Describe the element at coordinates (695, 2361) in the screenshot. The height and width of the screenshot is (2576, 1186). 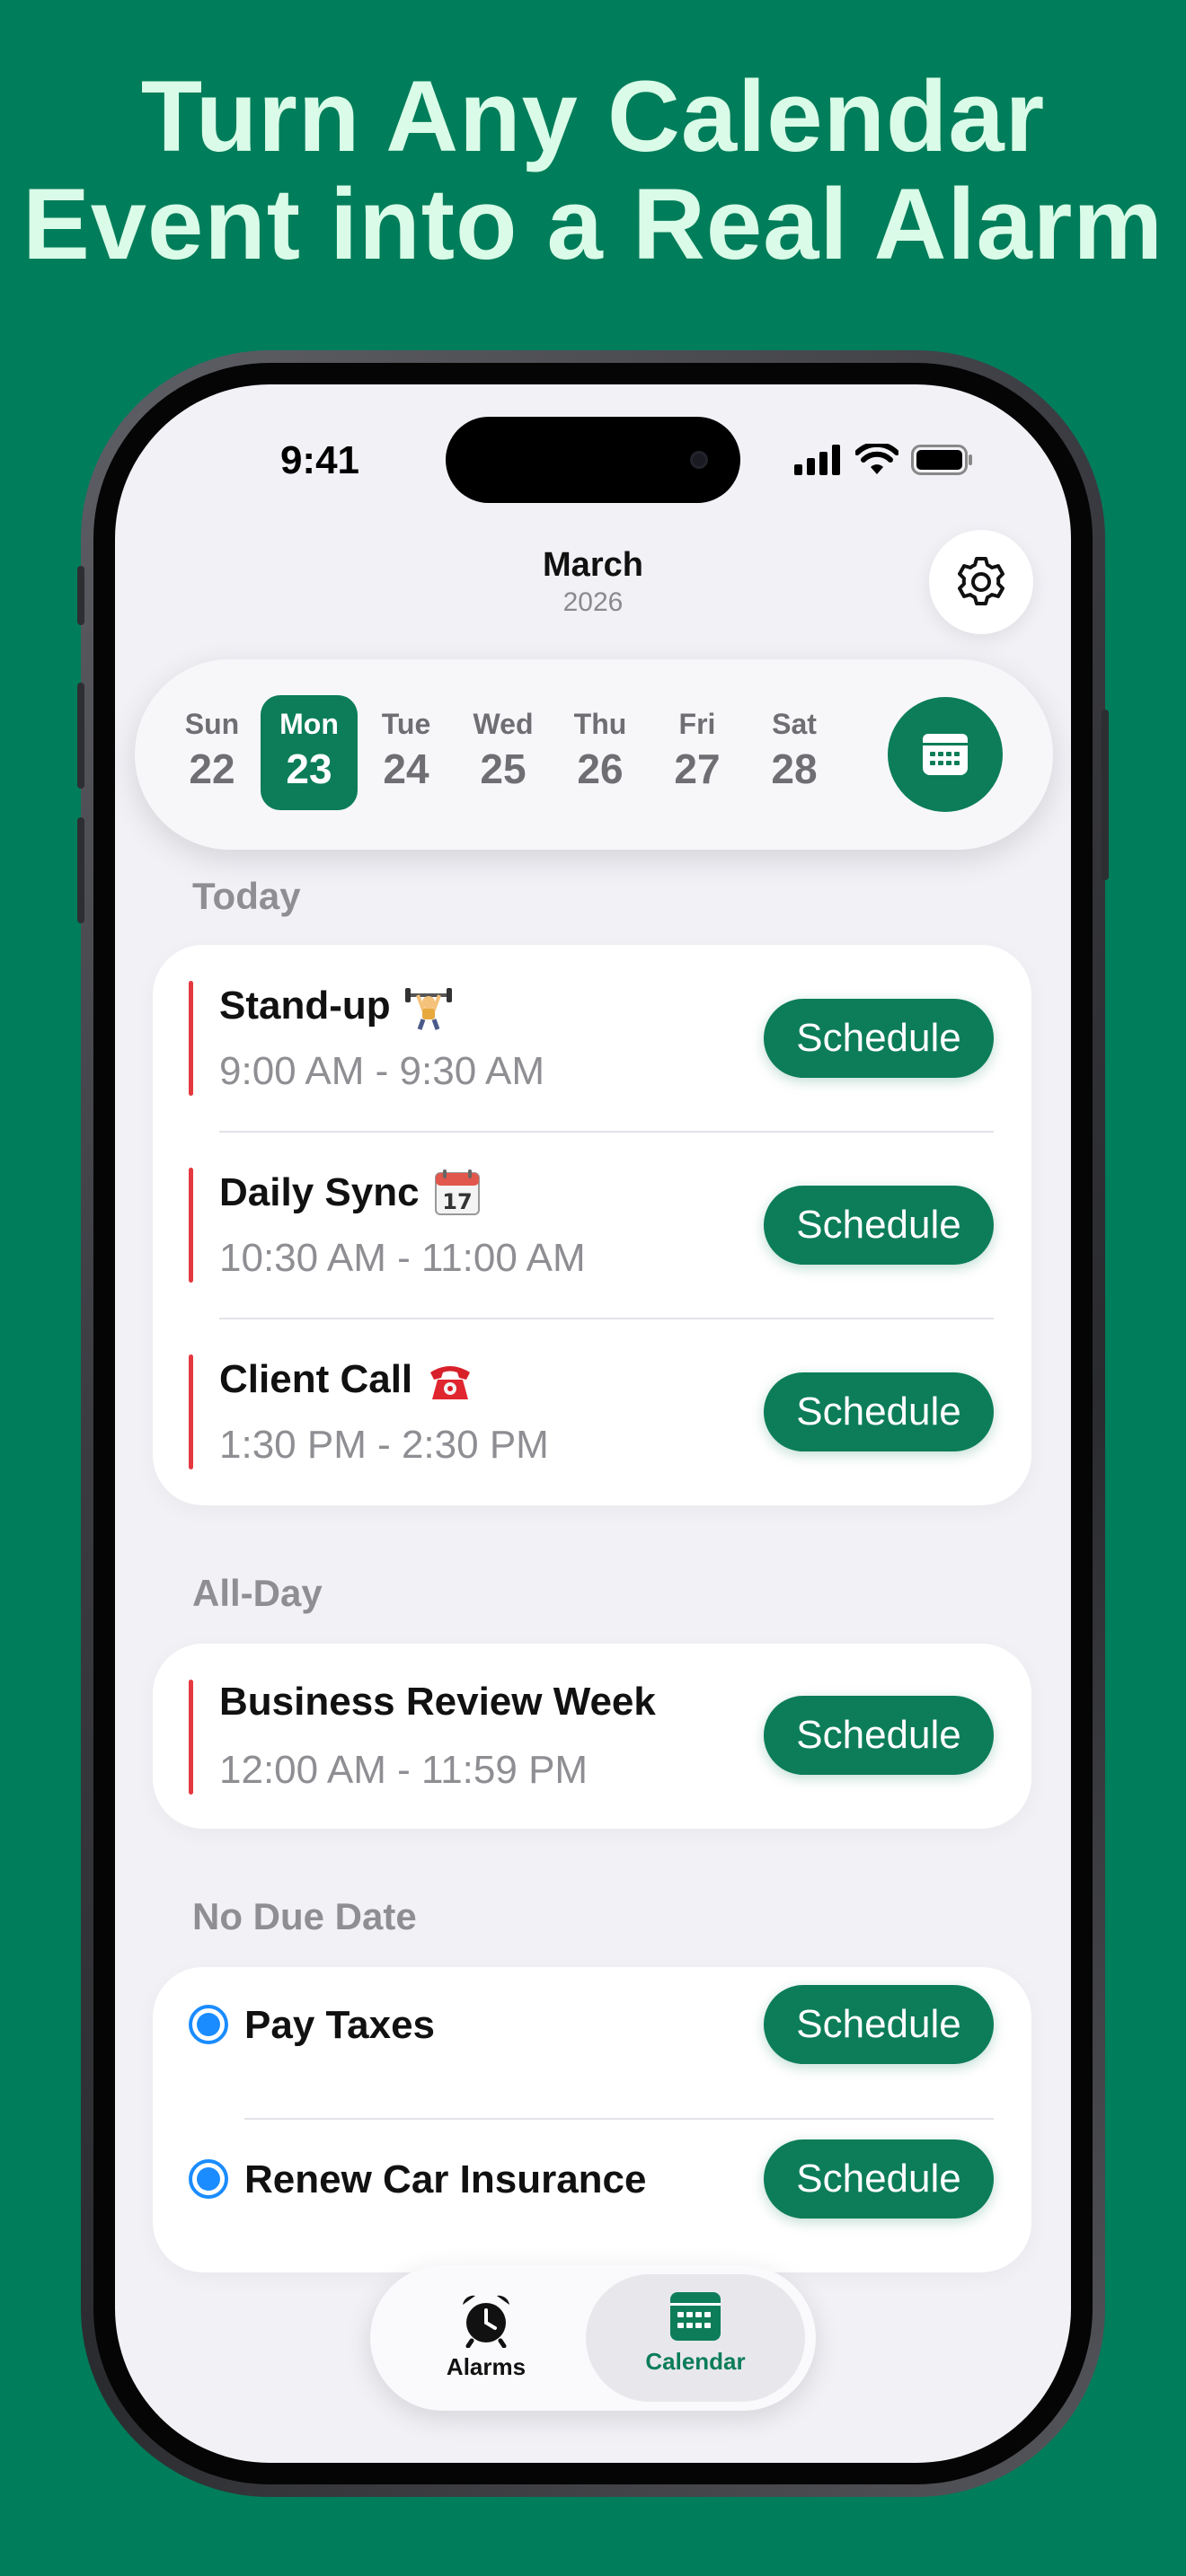
I see `tab-label: Calendar` at that location.